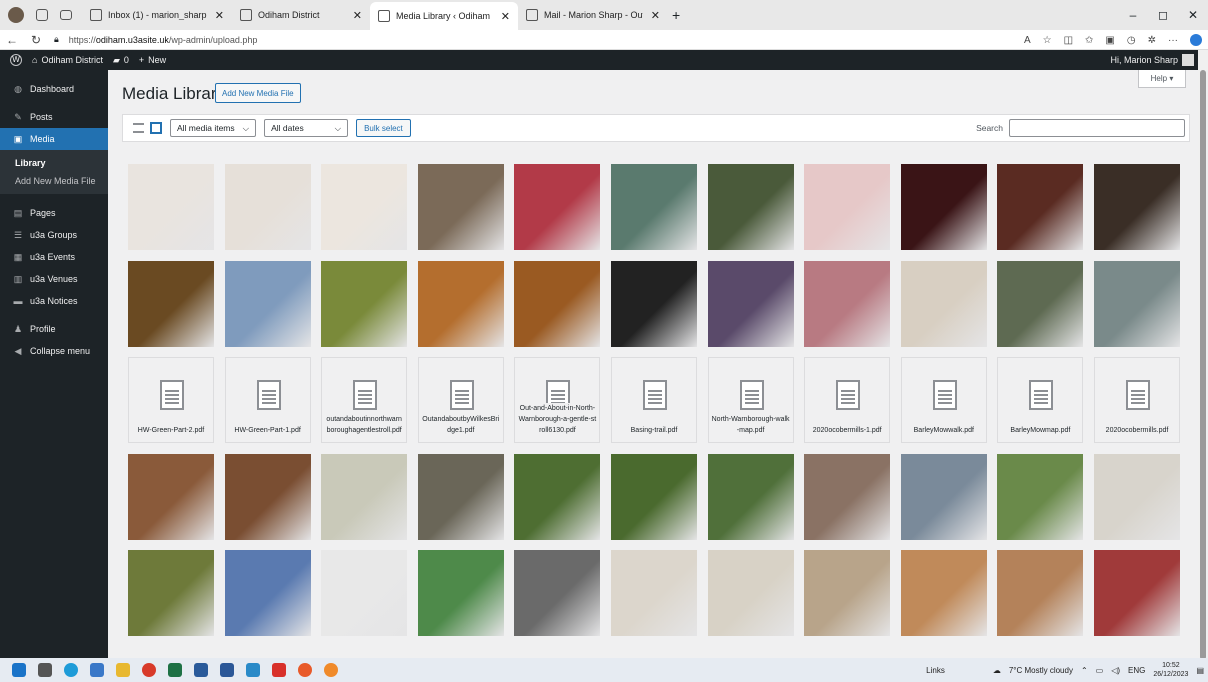 The width and height of the screenshot is (1208, 682). I want to click on attachment-pdf: 2020ocobermills-1.pdf, so click(847, 400).